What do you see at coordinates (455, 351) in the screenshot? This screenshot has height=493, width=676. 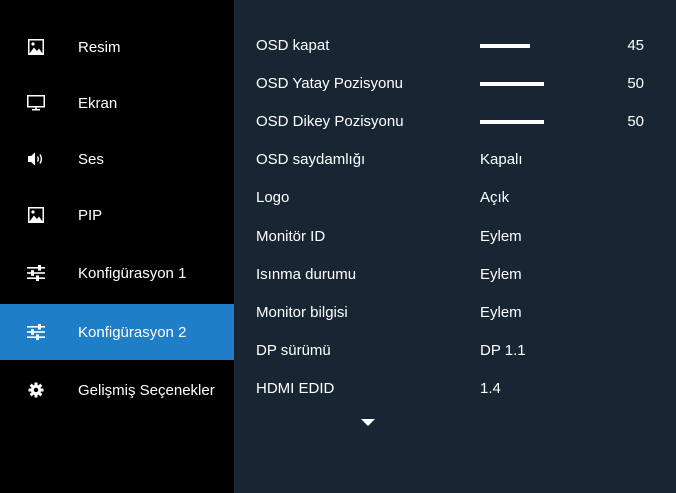 I see `setting-row-dp-surumu: DP sürümü DP 1.1` at bounding box center [455, 351].